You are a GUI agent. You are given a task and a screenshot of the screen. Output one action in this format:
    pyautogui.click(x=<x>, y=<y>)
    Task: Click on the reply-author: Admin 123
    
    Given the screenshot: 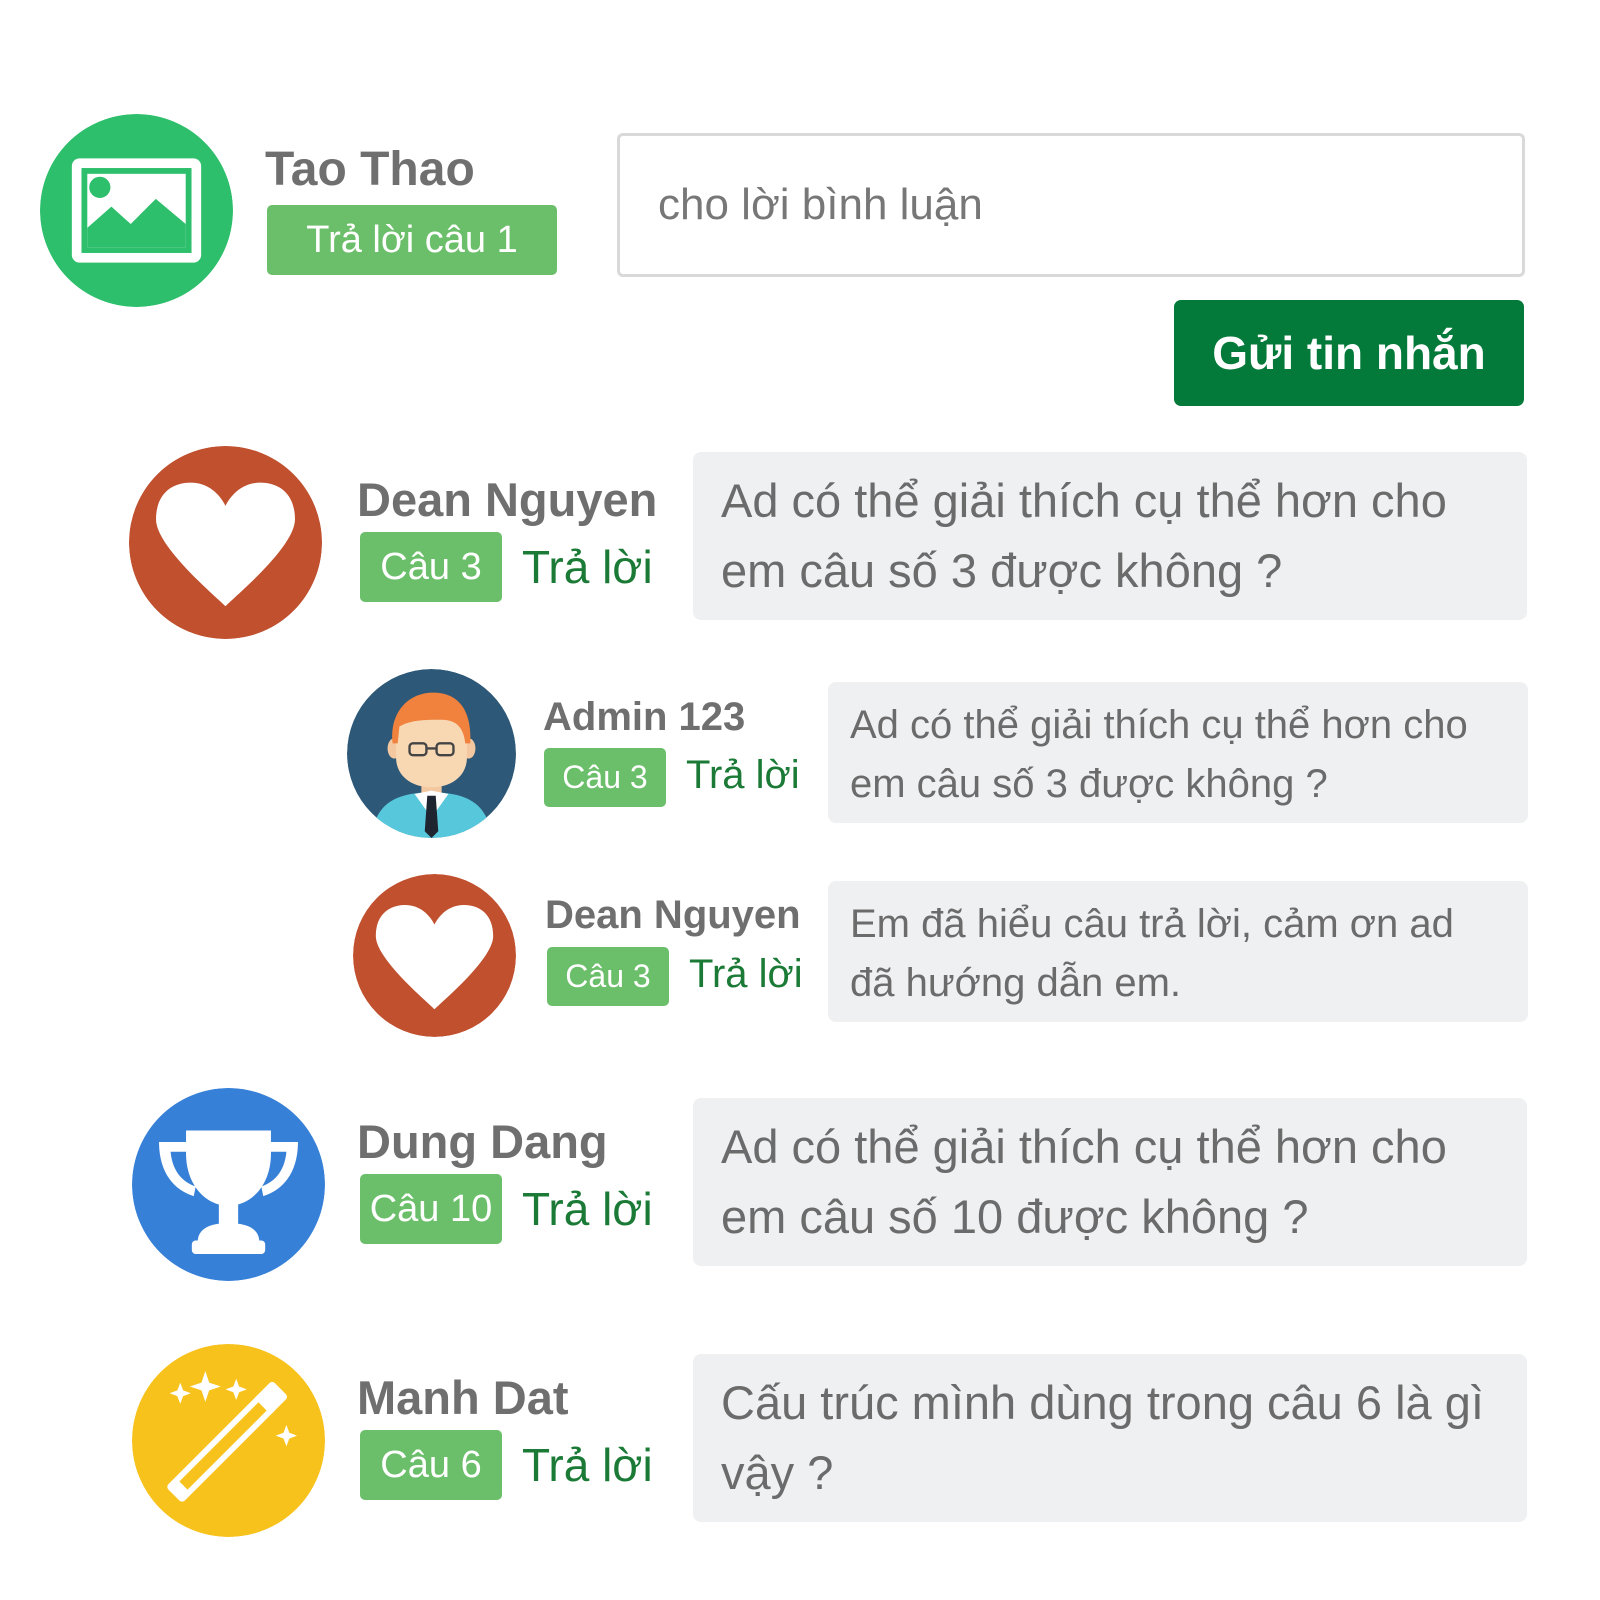 What is the action you would take?
    pyautogui.click(x=644, y=717)
    